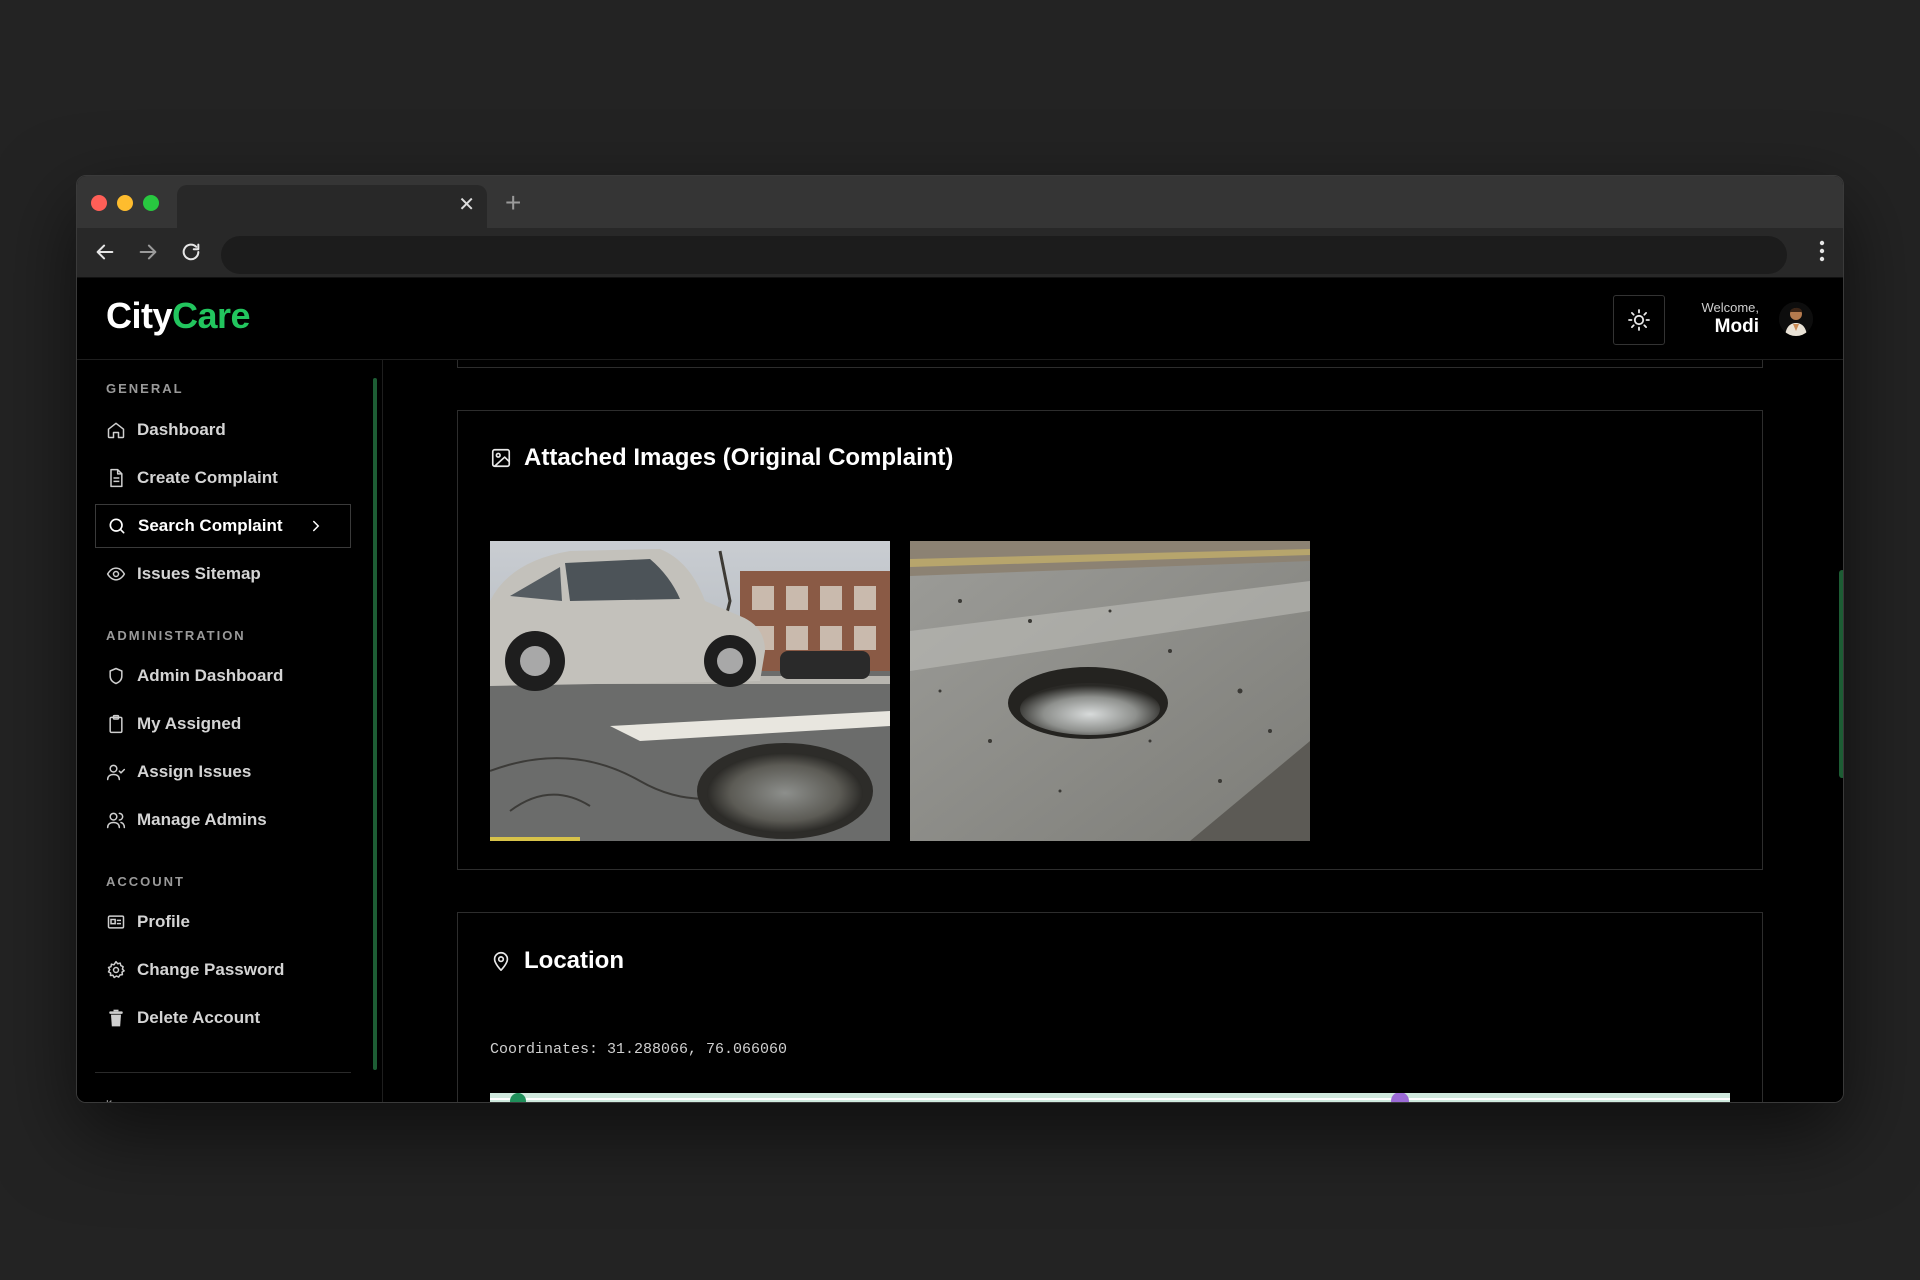 Image resolution: width=1920 pixels, height=1280 pixels. Describe the element at coordinates (148, 252) in the screenshot. I see `forward-icon` at that location.